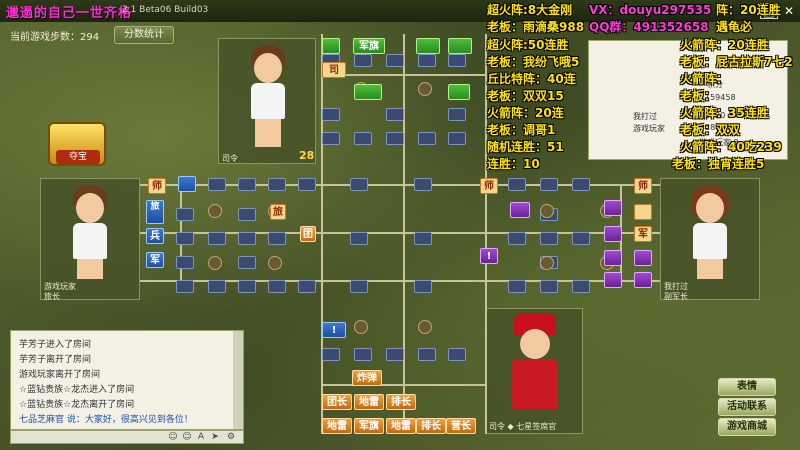 The height and width of the screenshot is (450, 800). Describe the element at coordinates (231, 437) in the screenshot. I see `settings-icon: ⚙` at that location.